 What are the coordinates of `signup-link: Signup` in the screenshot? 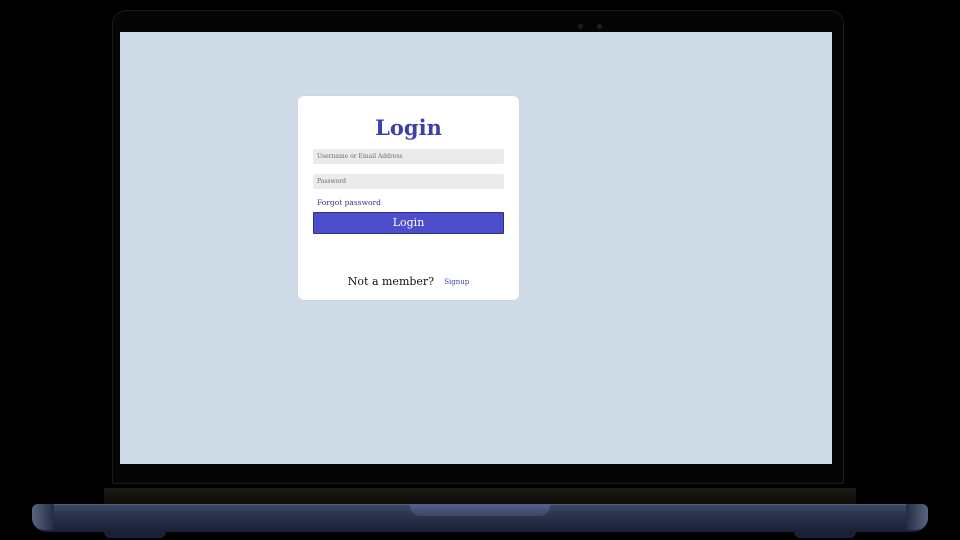 It's located at (456, 282).